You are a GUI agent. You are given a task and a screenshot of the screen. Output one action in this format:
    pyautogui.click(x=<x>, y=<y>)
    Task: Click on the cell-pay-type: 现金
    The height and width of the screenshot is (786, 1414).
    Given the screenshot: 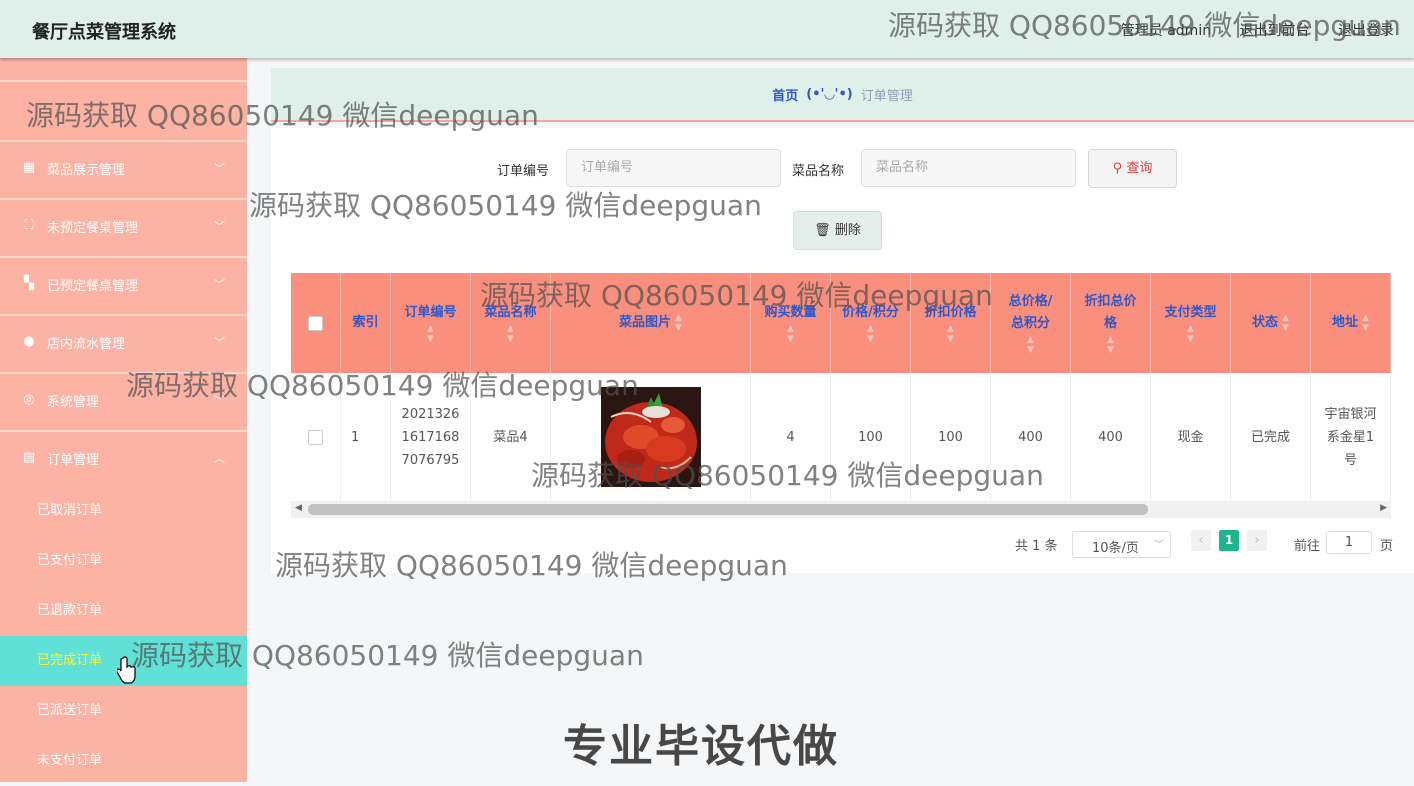 What is the action you would take?
    pyautogui.click(x=1191, y=437)
    